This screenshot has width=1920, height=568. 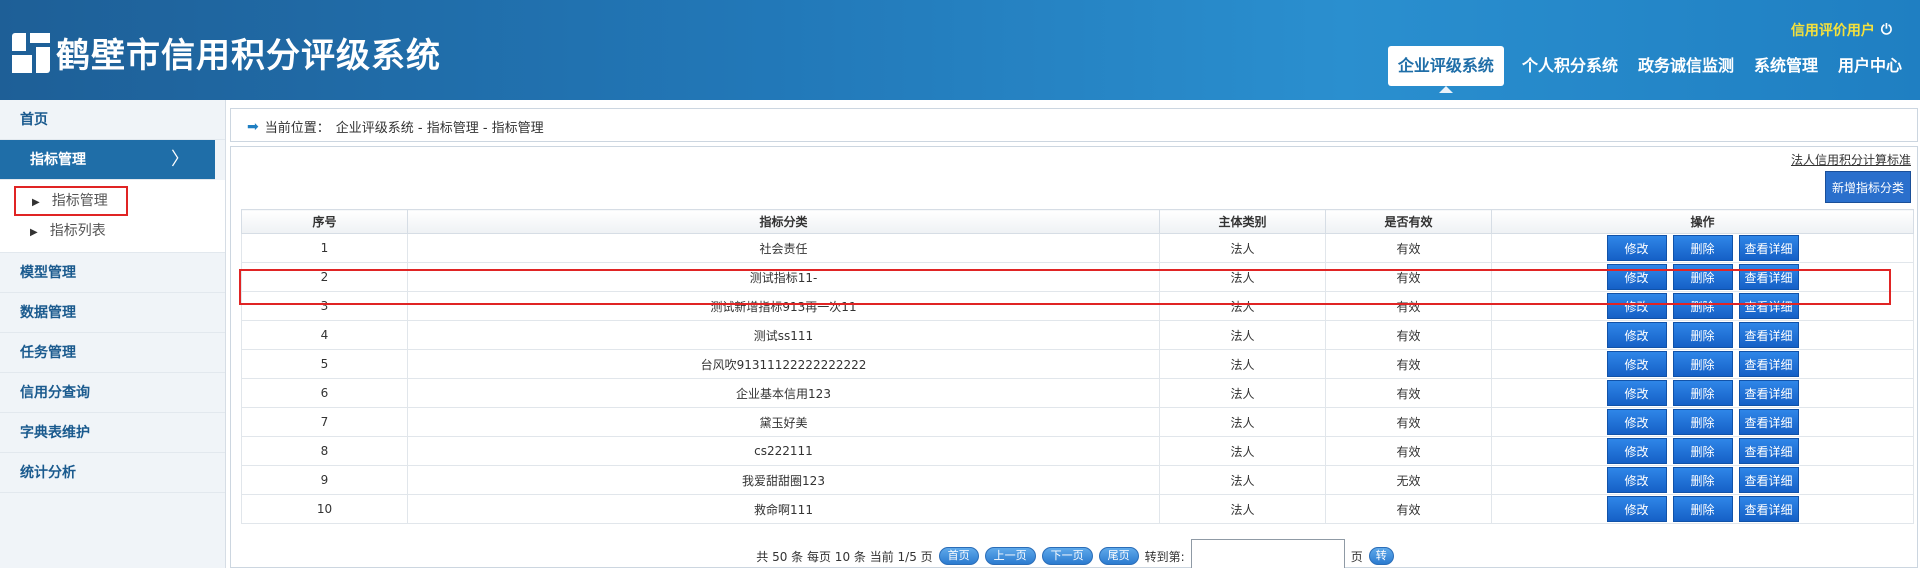 What do you see at coordinates (1164, 556) in the screenshot?
I see `goto-label: 转到第:` at bounding box center [1164, 556].